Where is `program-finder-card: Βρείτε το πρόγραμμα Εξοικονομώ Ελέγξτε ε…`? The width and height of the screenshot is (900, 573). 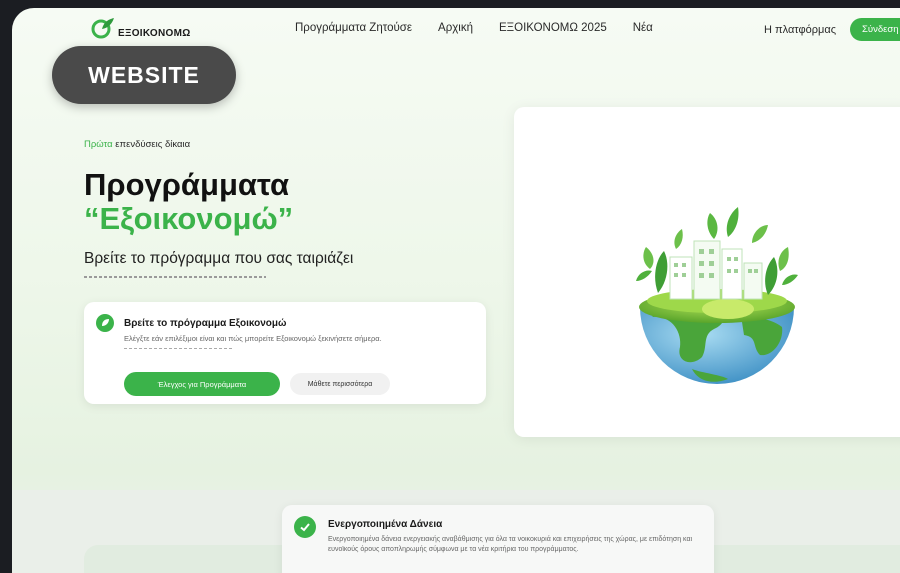
program-finder-card: Βρείτε το πρόγραμμα Εξοικονομώ Ελέγξτε ε… is located at coordinates (285, 353).